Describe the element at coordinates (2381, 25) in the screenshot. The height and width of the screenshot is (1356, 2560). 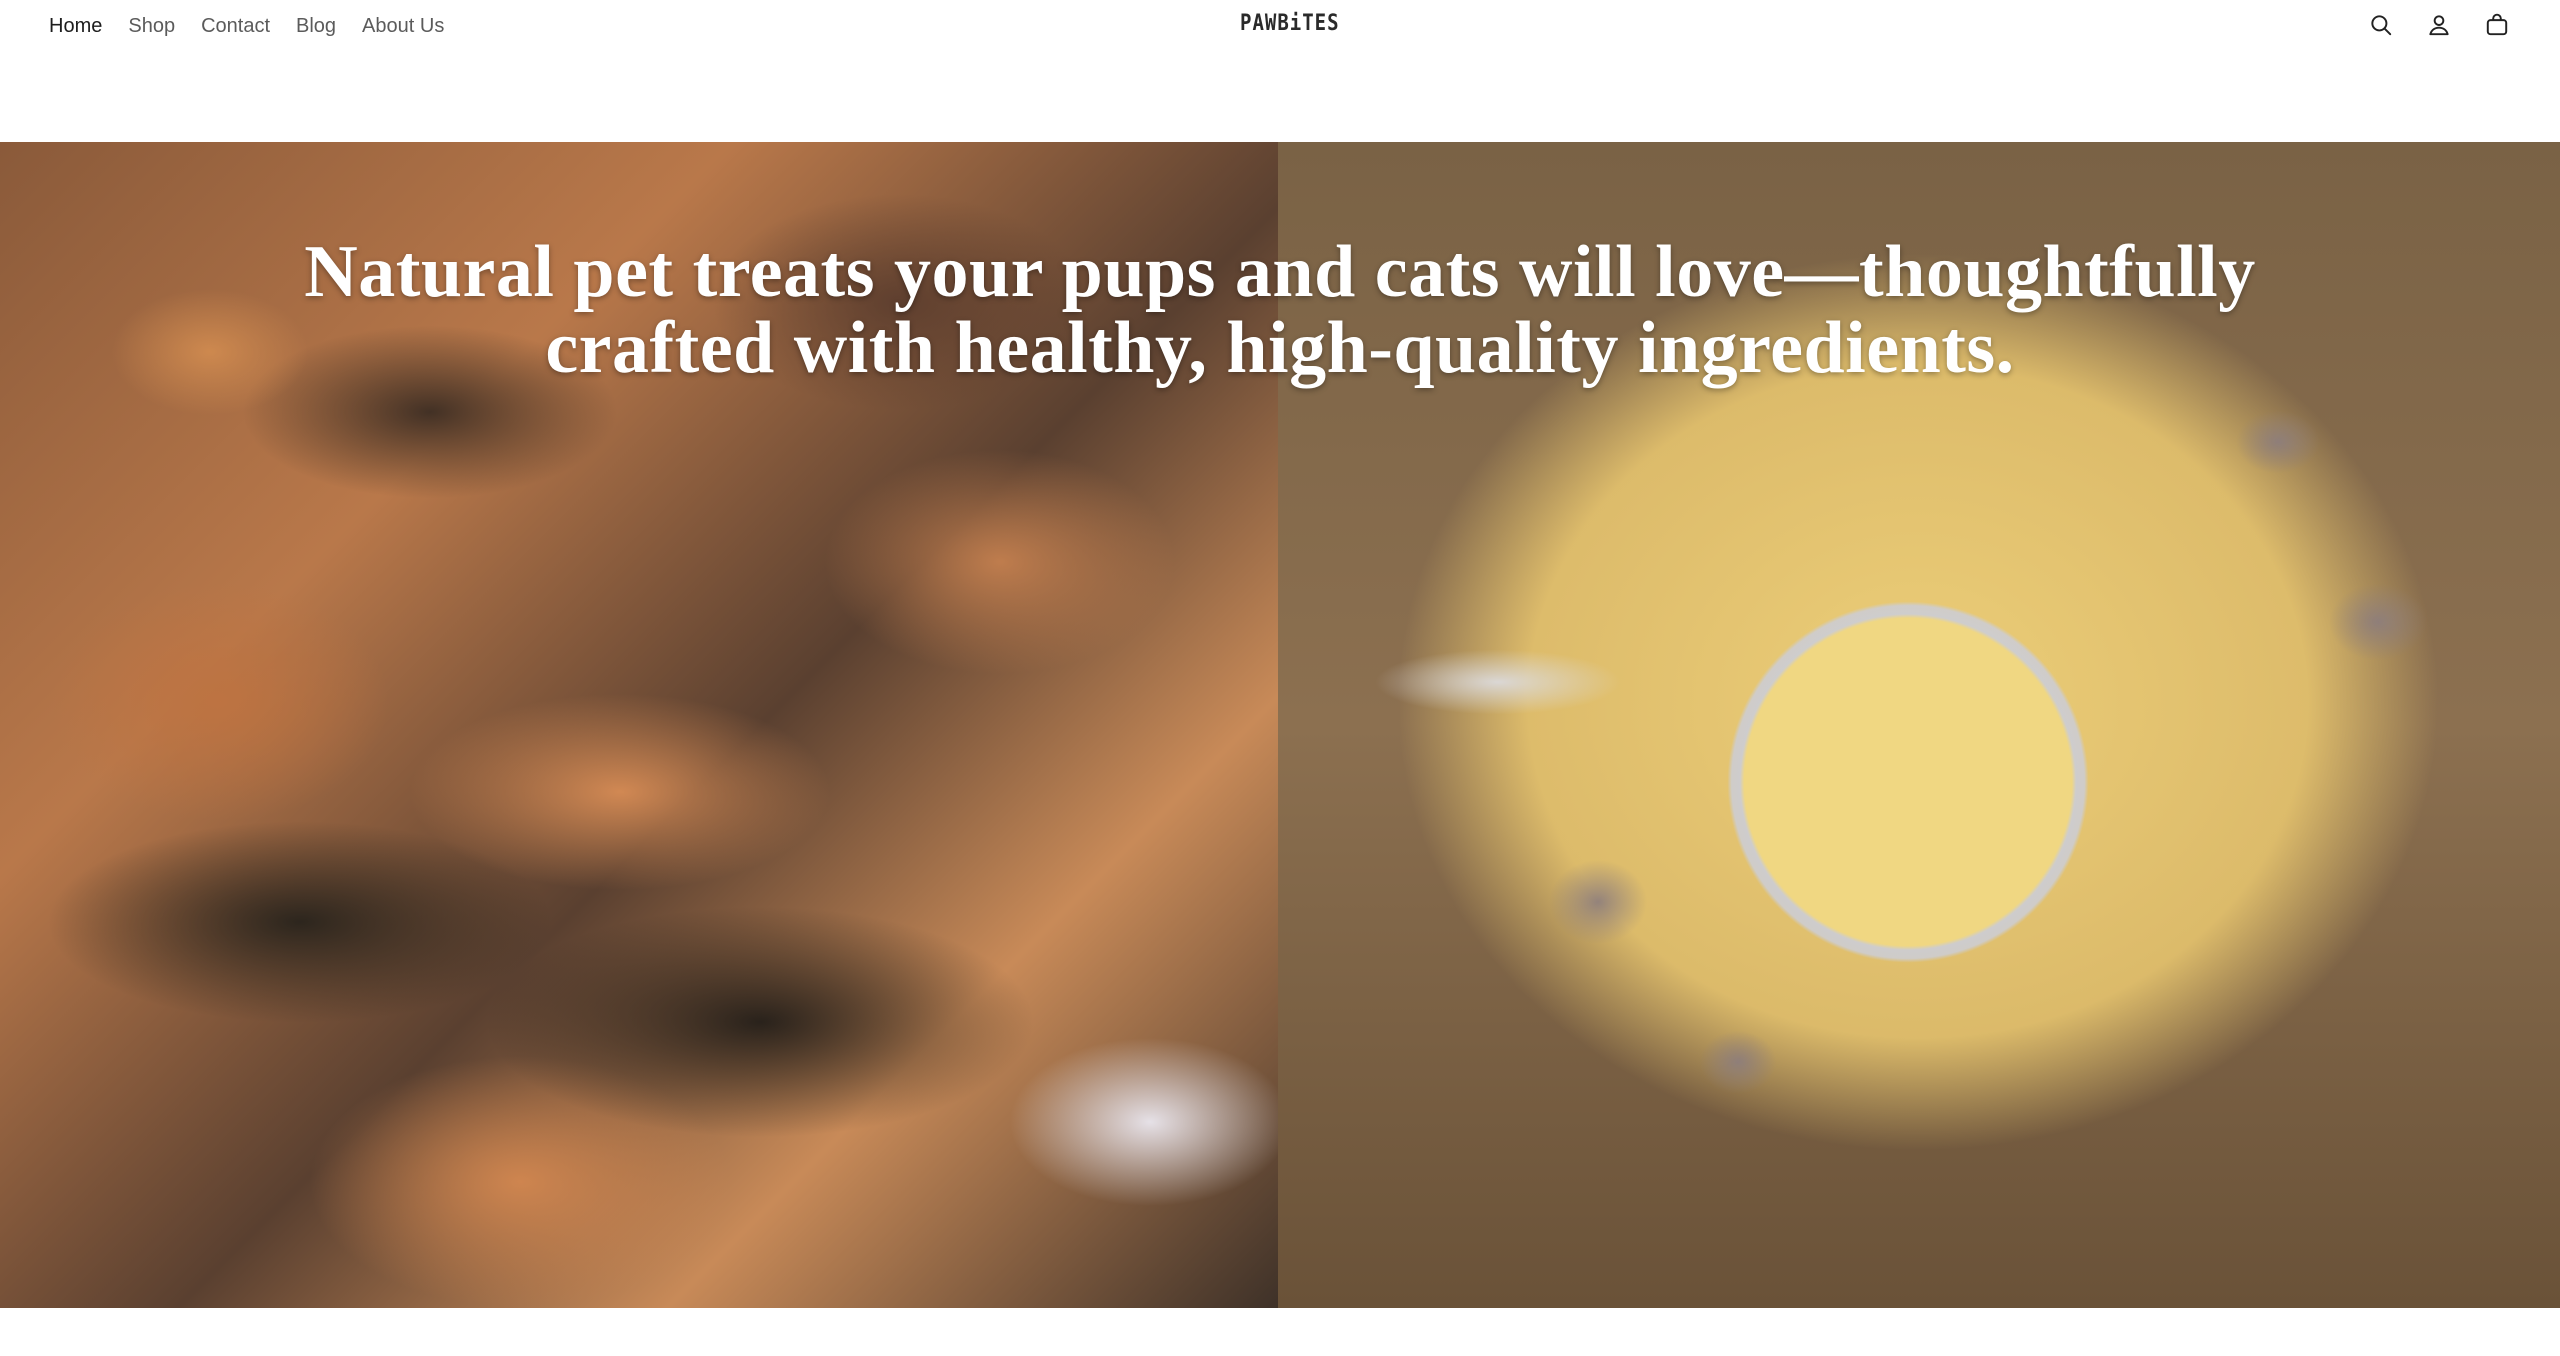
I see `search-icon` at that location.